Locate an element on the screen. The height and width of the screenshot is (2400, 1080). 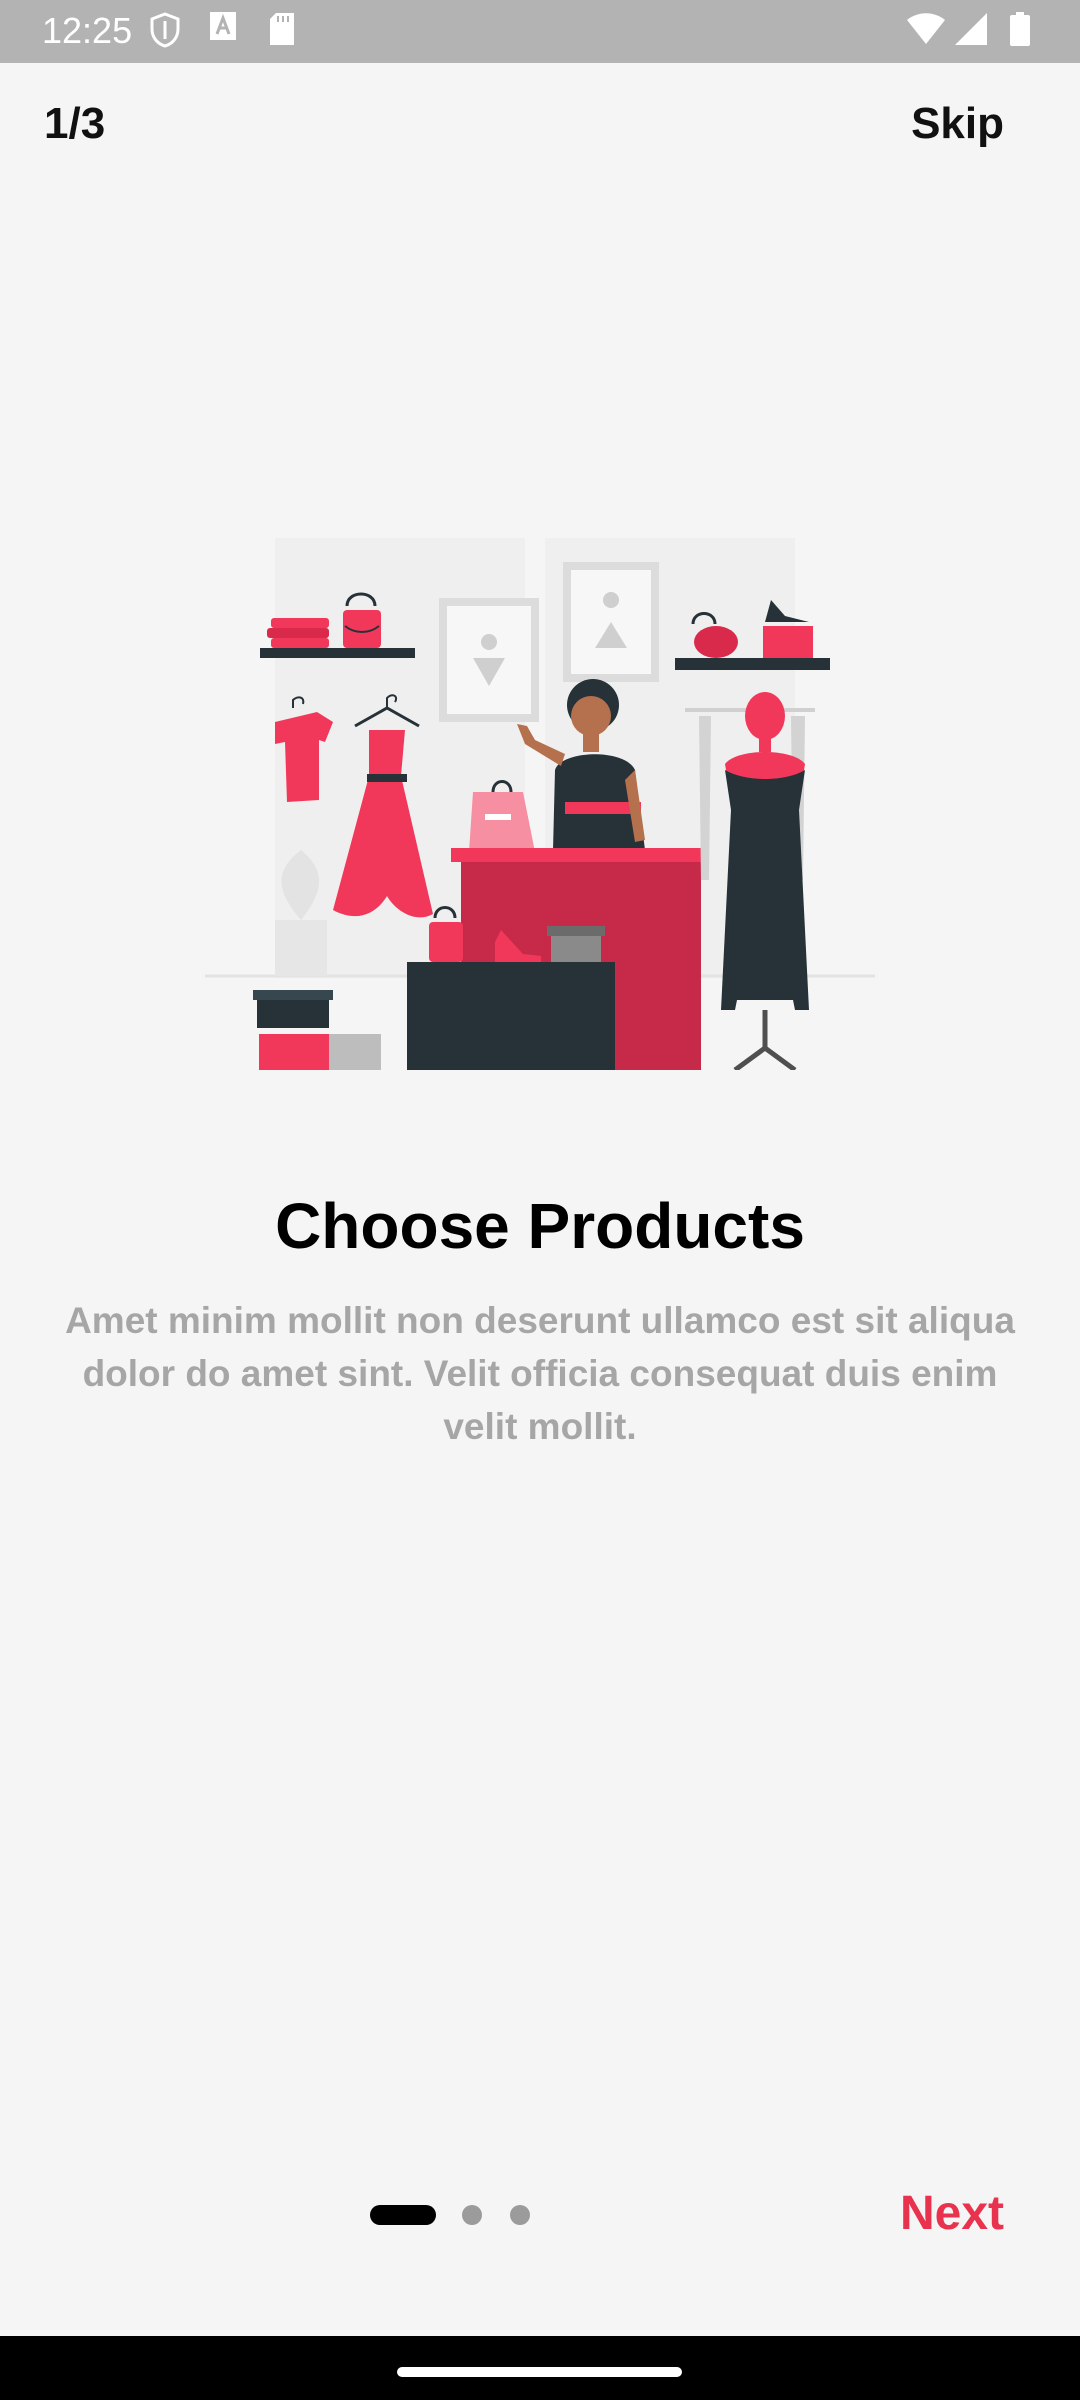
page-indicator is located at coordinates (455, 2215).